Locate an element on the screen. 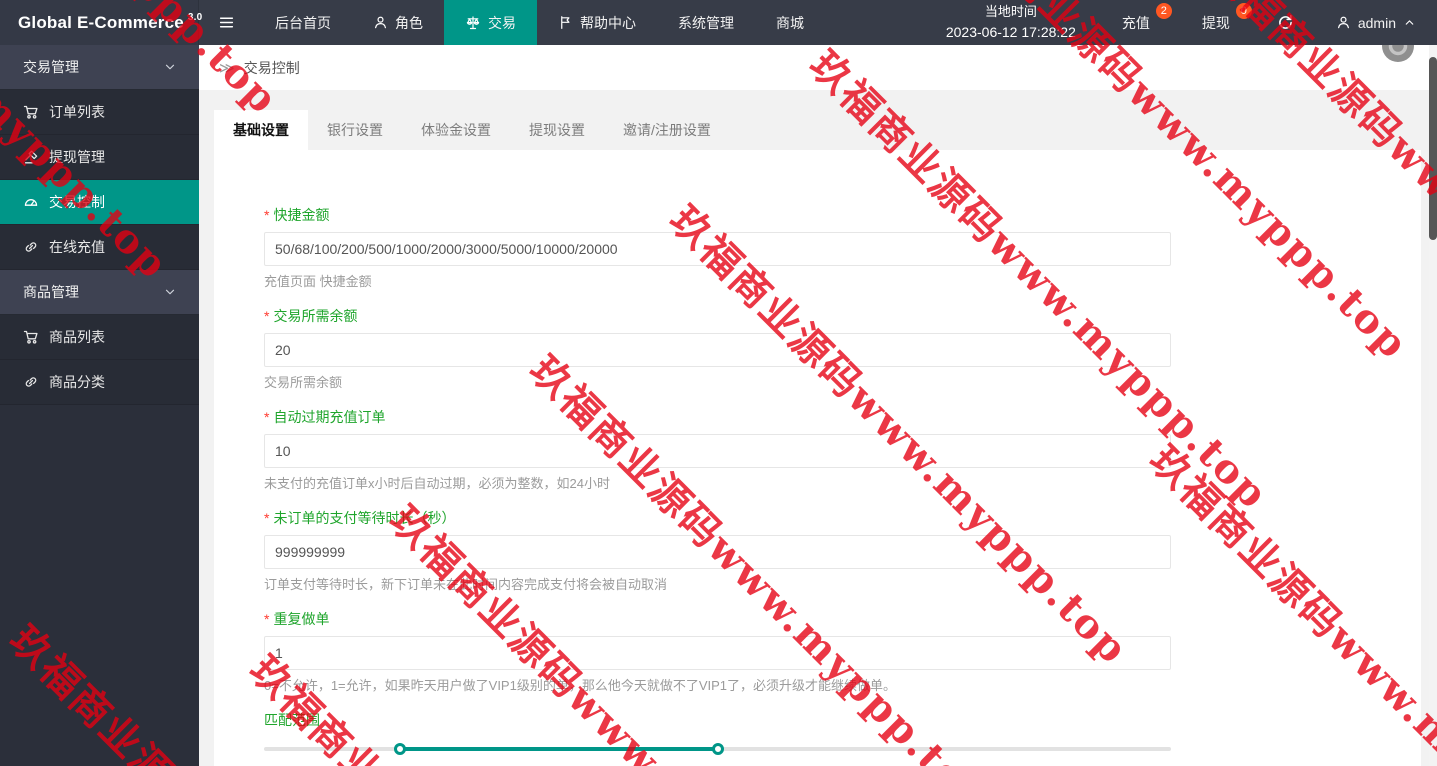 Image resolution: width=1437 pixels, height=766 pixels. refresh-button is located at coordinates (1285, 22).